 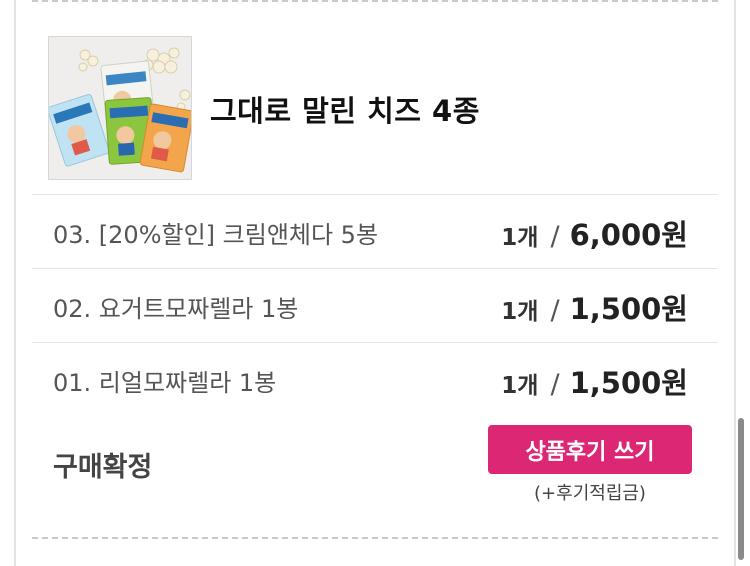 I want to click on option-row: 02. 요거트모짜렐라 1봉 1개 / 1,500원, so click(x=375, y=305).